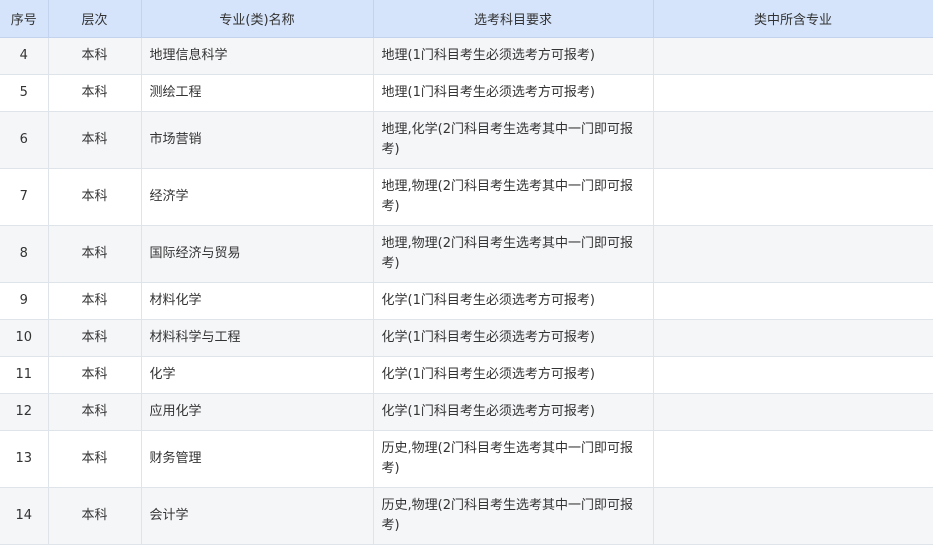 Image resolution: width=933 pixels, height=545 pixels. What do you see at coordinates (793, 19) in the screenshot?
I see `header-sub-majors: 类中所含专业` at bounding box center [793, 19].